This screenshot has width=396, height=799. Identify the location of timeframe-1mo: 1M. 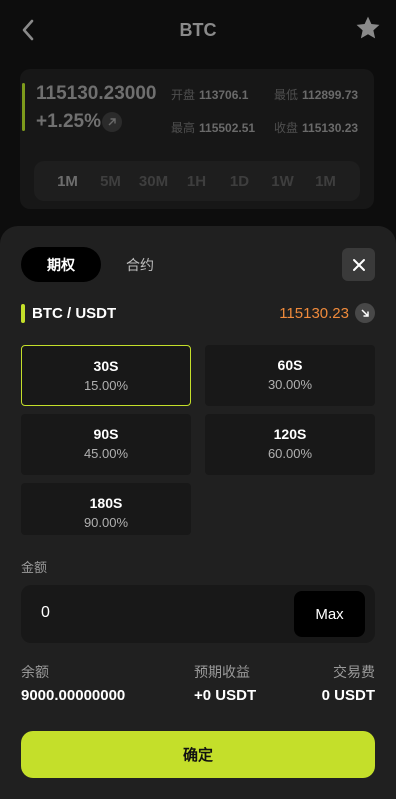
(325, 181).